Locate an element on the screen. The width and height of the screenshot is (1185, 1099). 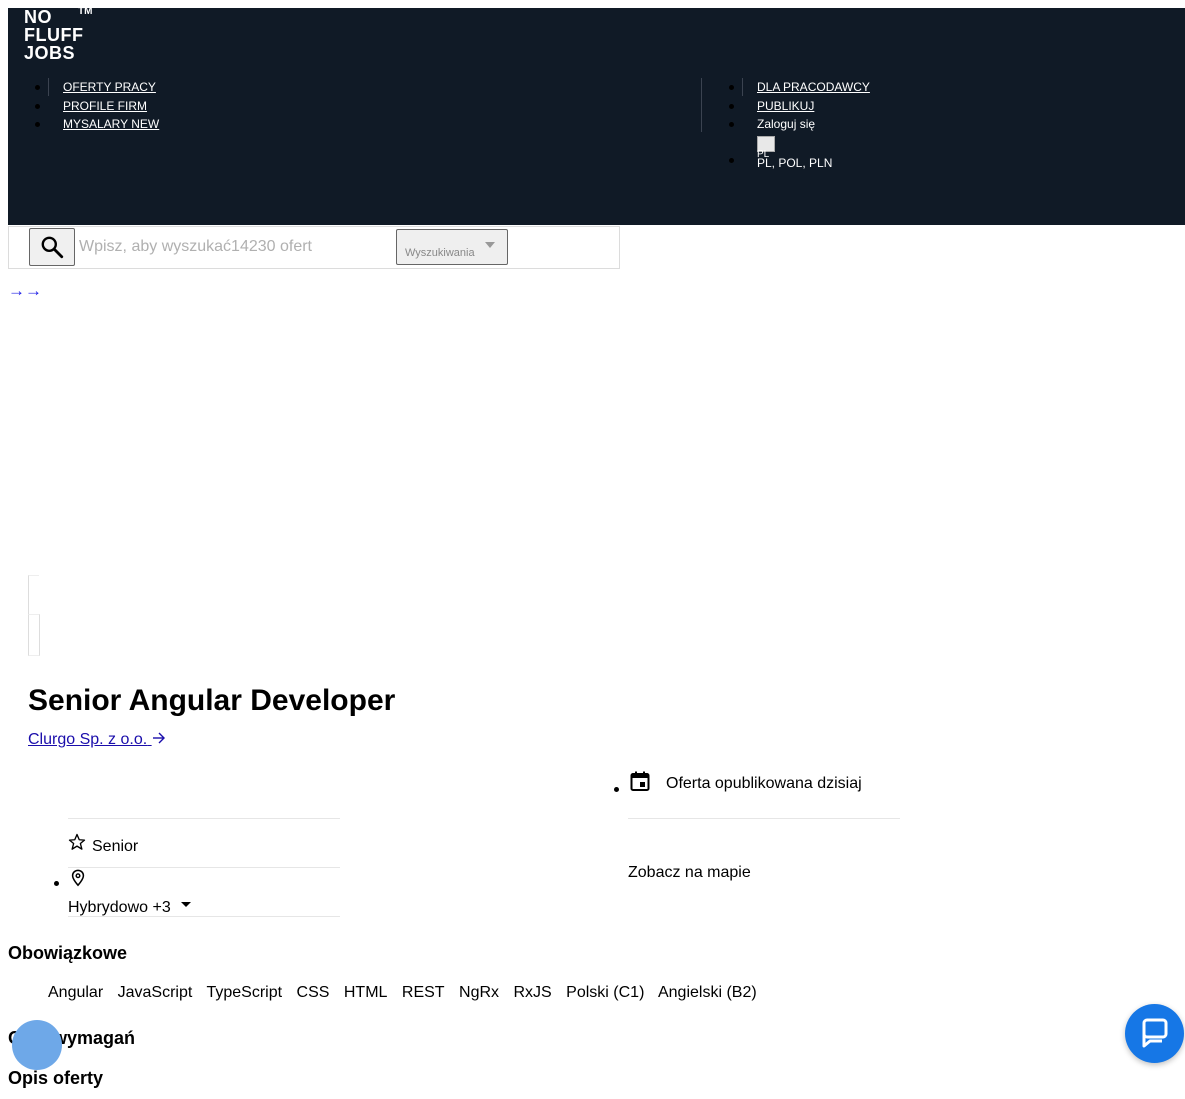
logo-line: JOBS is located at coordinates (50, 53).